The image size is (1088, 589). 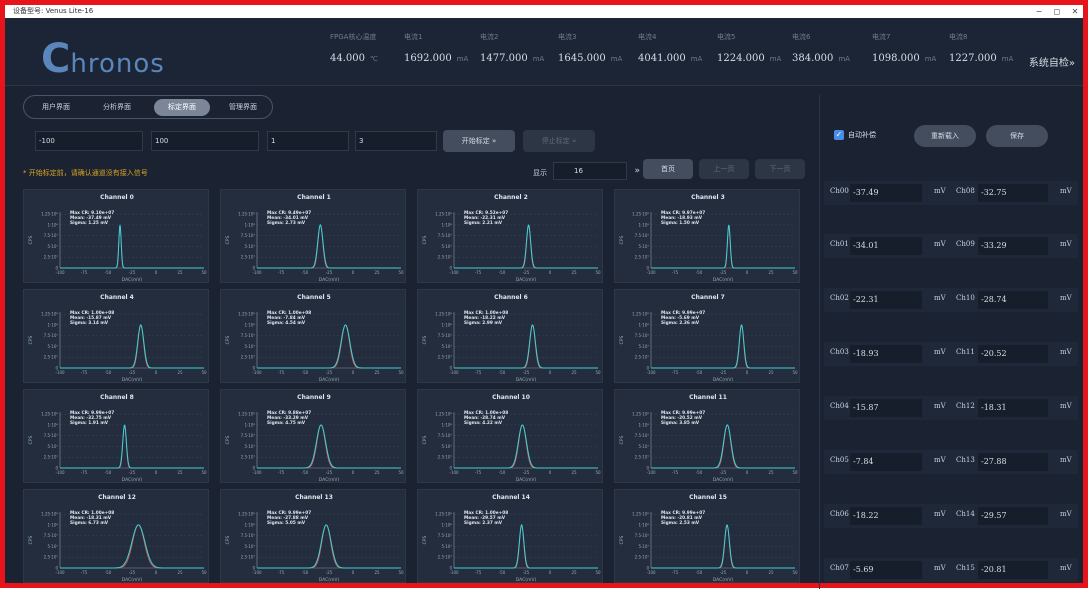 What do you see at coordinates (590, 58) in the screenshot?
I see `metric-value-row: 1645.000 mA` at bounding box center [590, 58].